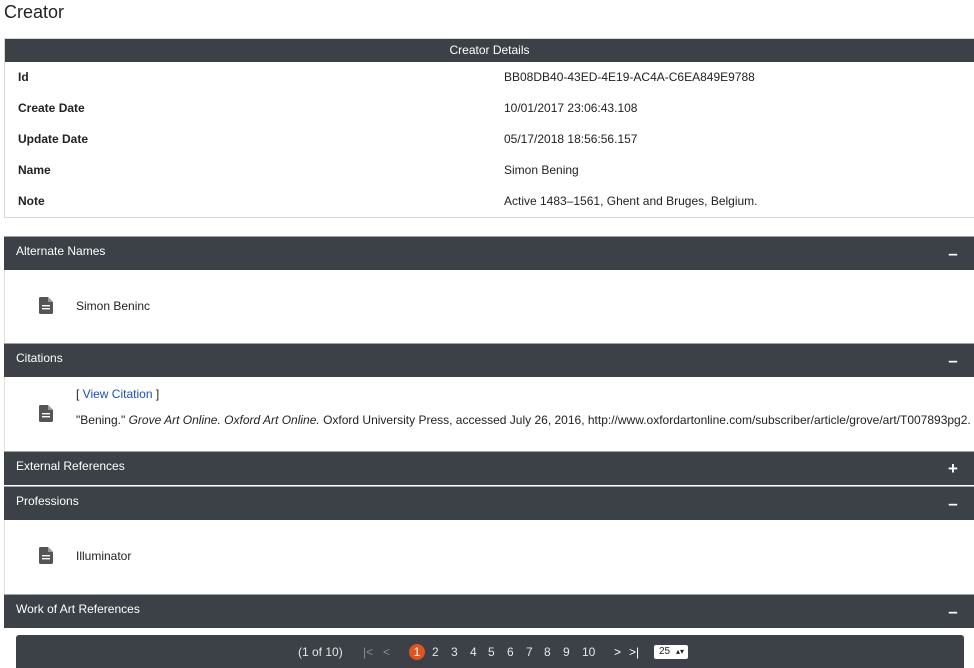 Image resolution: width=974 pixels, height=668 pixels. I want to click on page-4: 4, so click(473, 652).